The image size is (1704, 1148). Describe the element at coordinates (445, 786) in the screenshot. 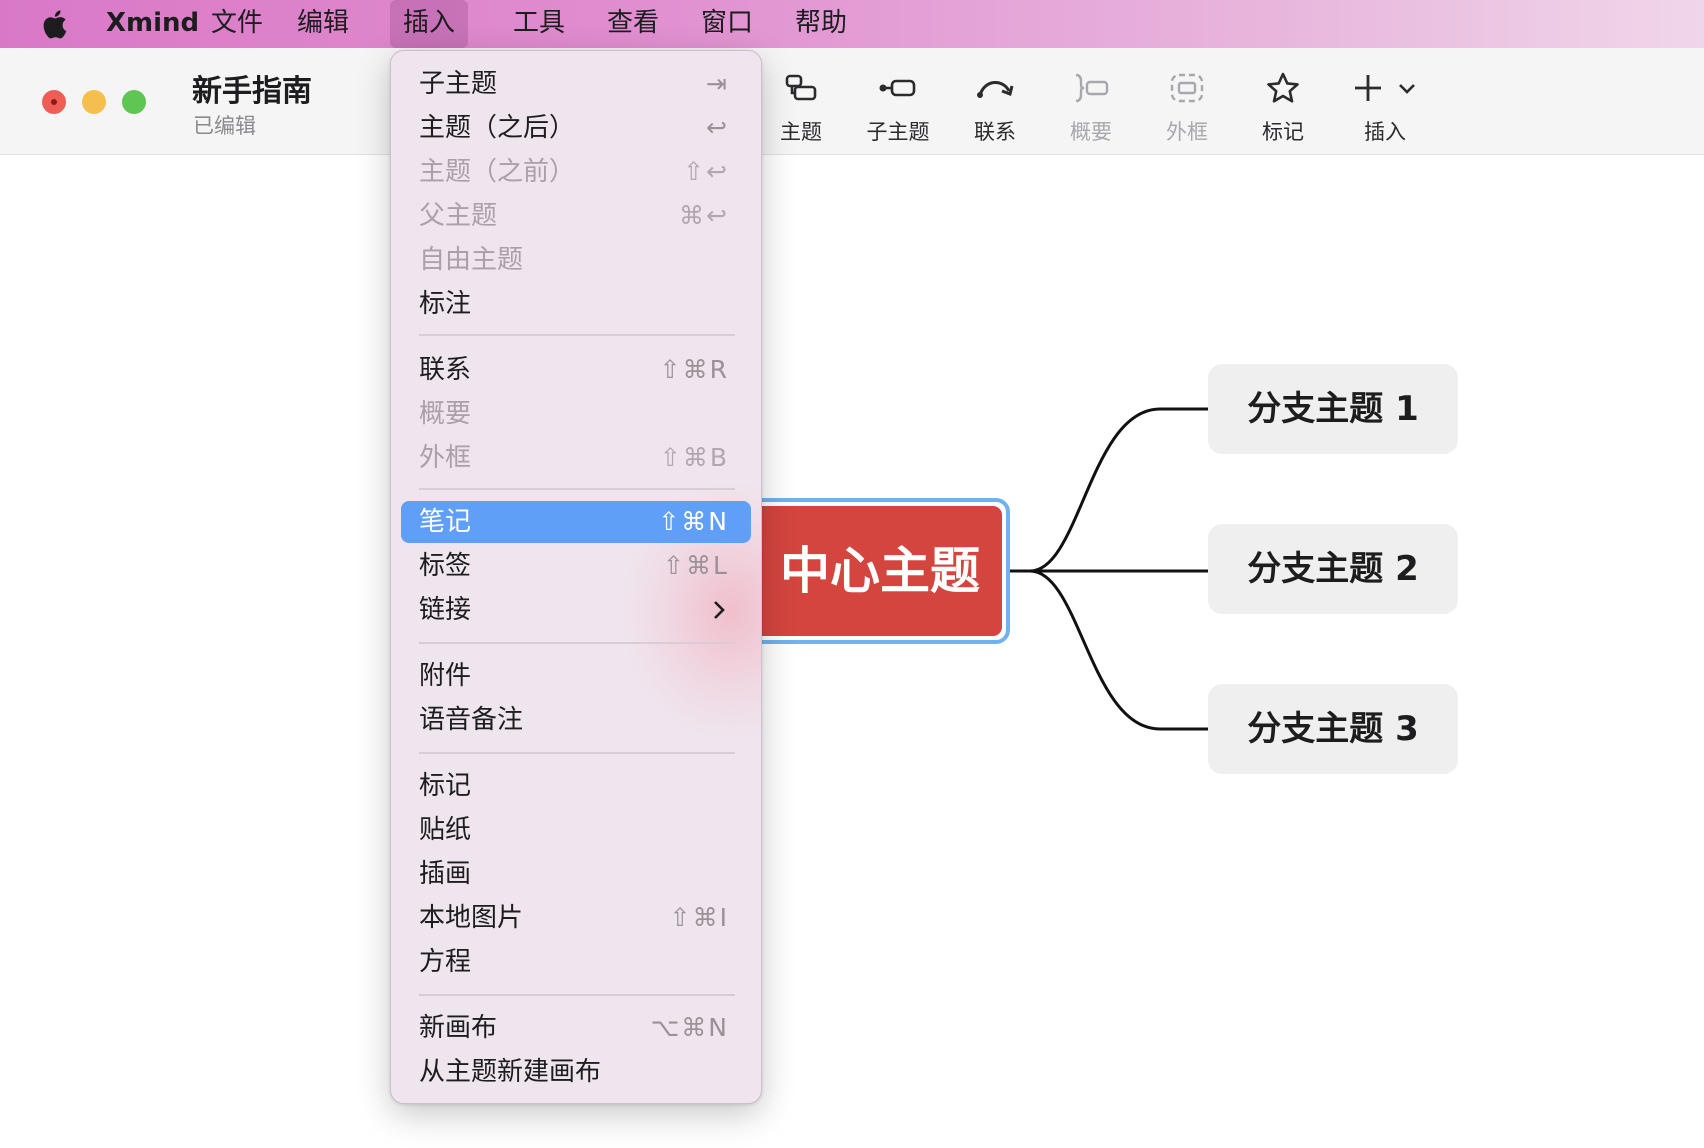

I see `menu-item-label: 标记` at that location.